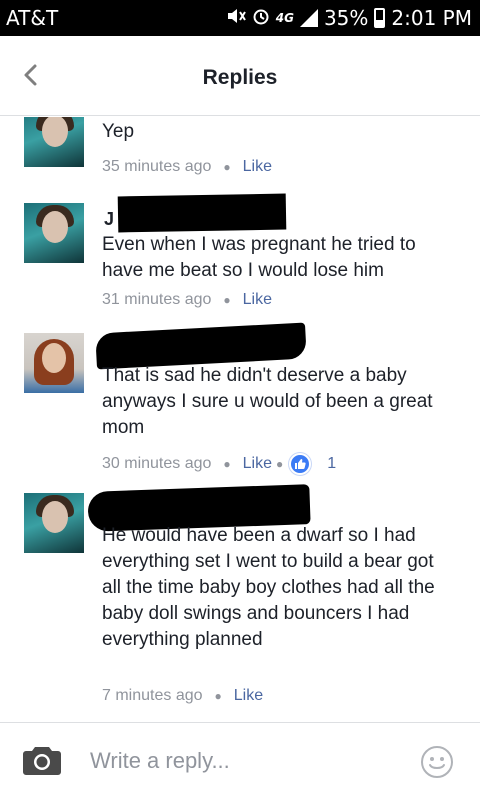 Image resolution: width=480 pixels, height=800 pixels. Describe the element at coordinates (431, 18) in the screenshot. I see `clock: 2:01 PM` at that location.